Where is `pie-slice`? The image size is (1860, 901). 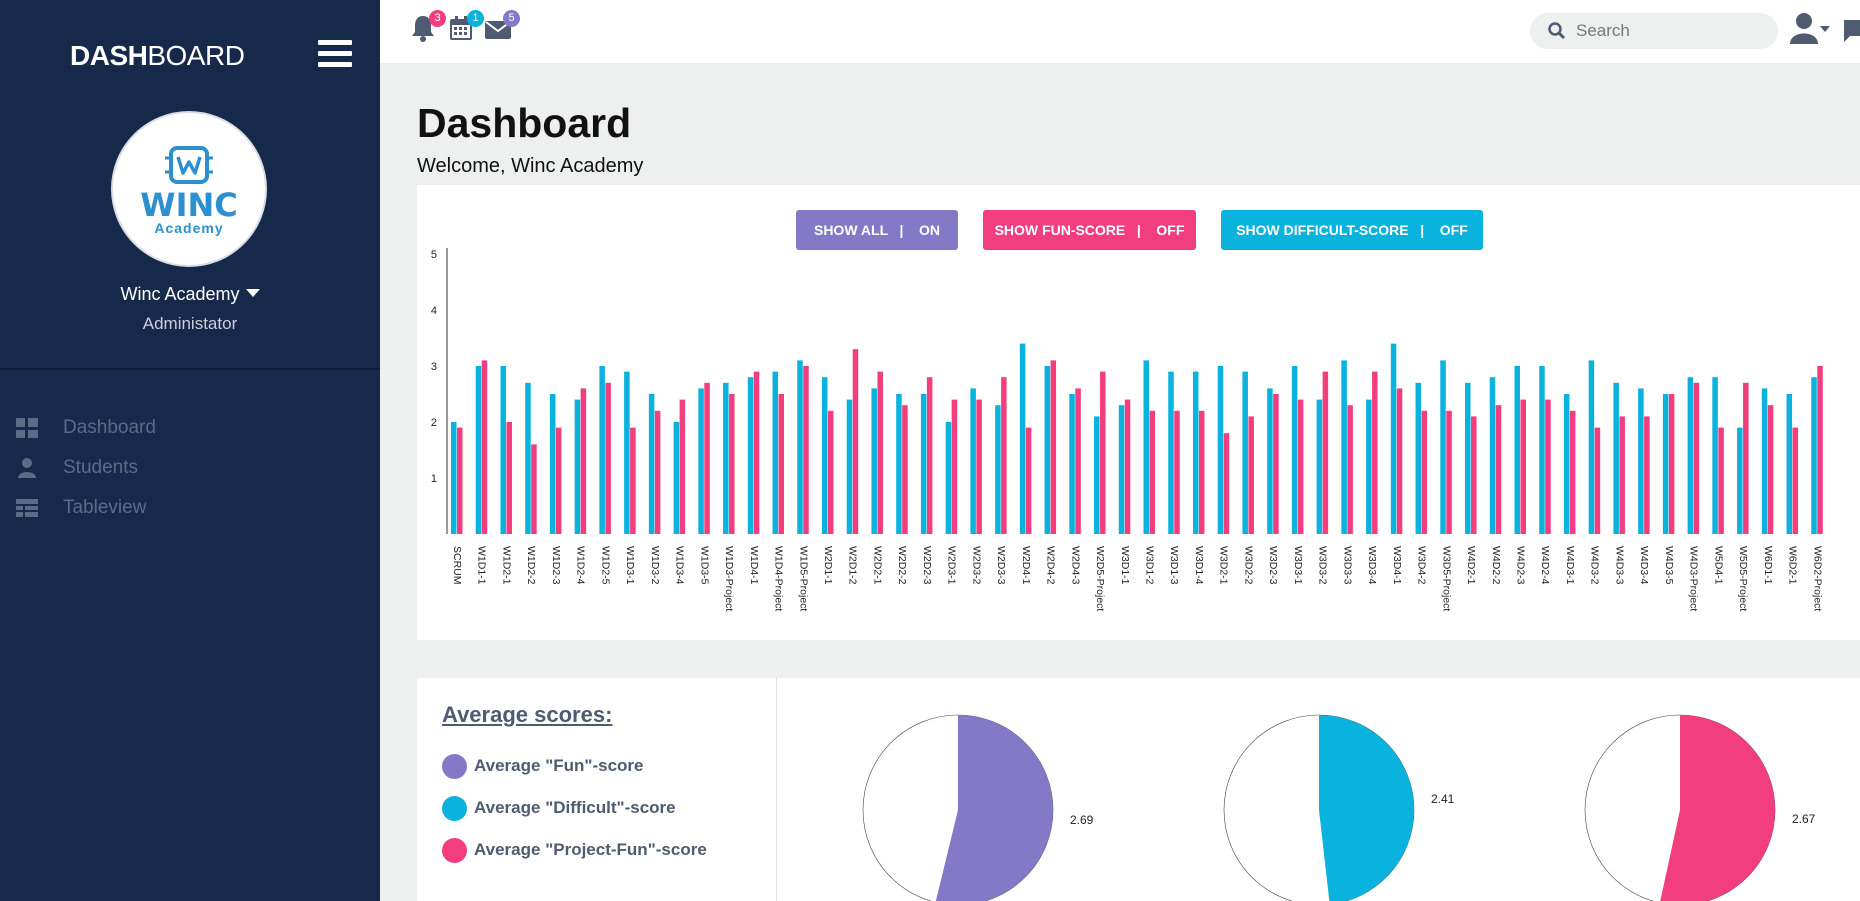 pie-slice is located at coordinates (1366, 808).